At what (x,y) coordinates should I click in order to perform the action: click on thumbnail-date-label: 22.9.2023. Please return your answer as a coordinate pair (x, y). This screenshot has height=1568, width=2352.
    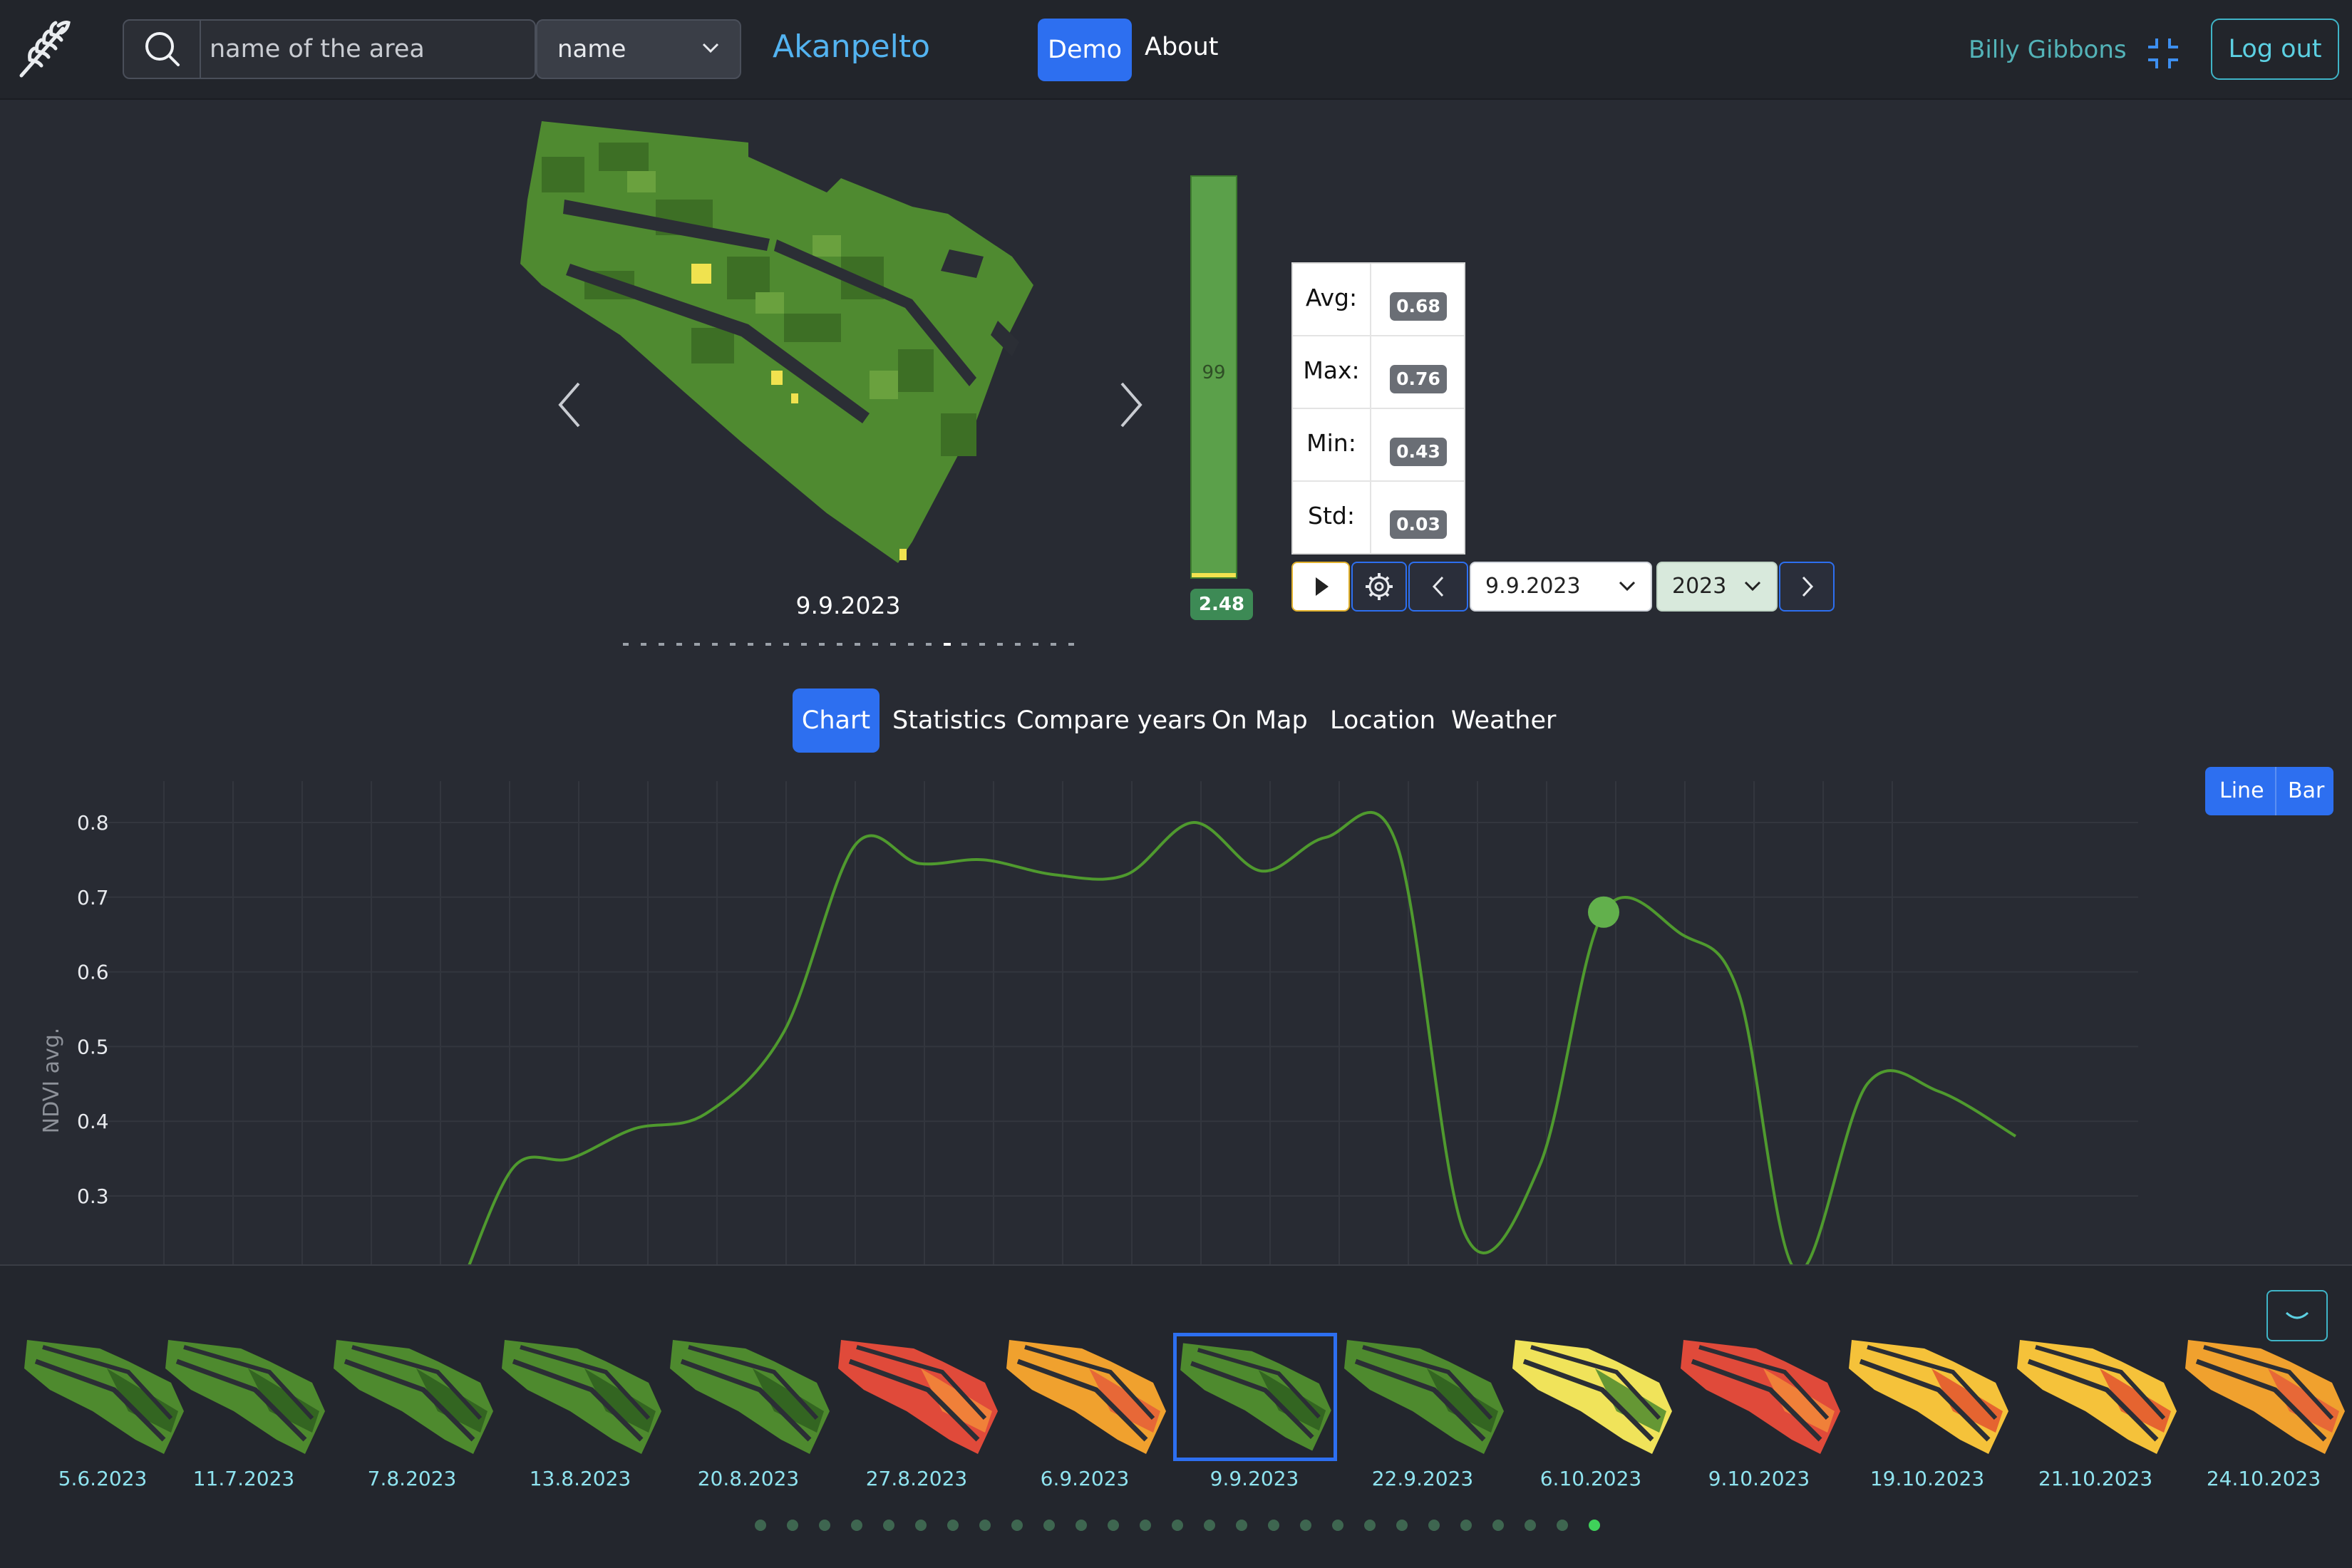
    Looking at the image, I should click on (1423, 1479).